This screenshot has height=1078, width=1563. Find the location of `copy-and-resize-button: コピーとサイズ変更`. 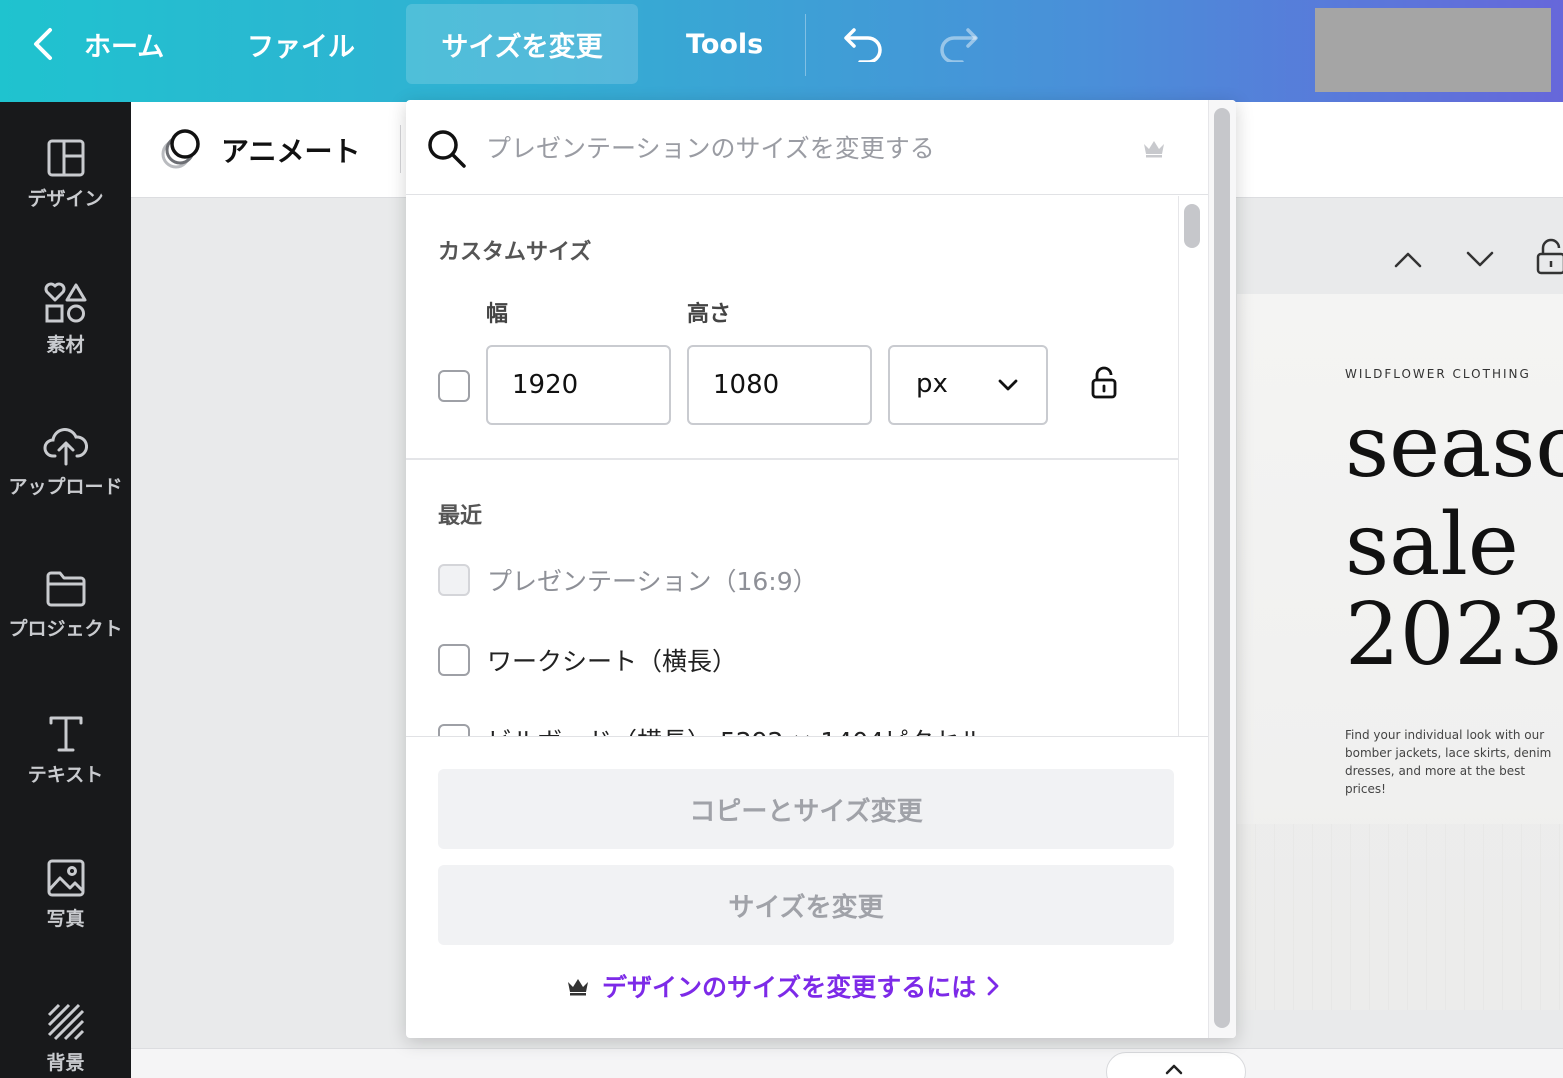

copy-and-resize-button: コピーとサイズ変更 is located at coordinates (806, 809).